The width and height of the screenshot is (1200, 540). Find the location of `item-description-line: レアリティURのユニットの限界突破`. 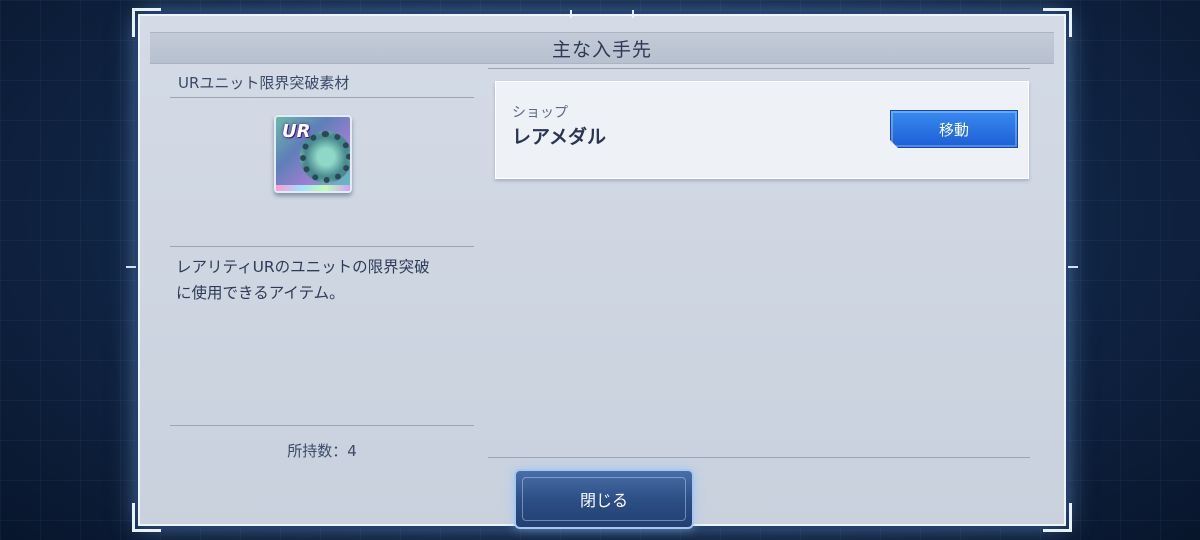

item-description-line: レアリティURのユニットの限界突破 is located at coordinates (303, 267).